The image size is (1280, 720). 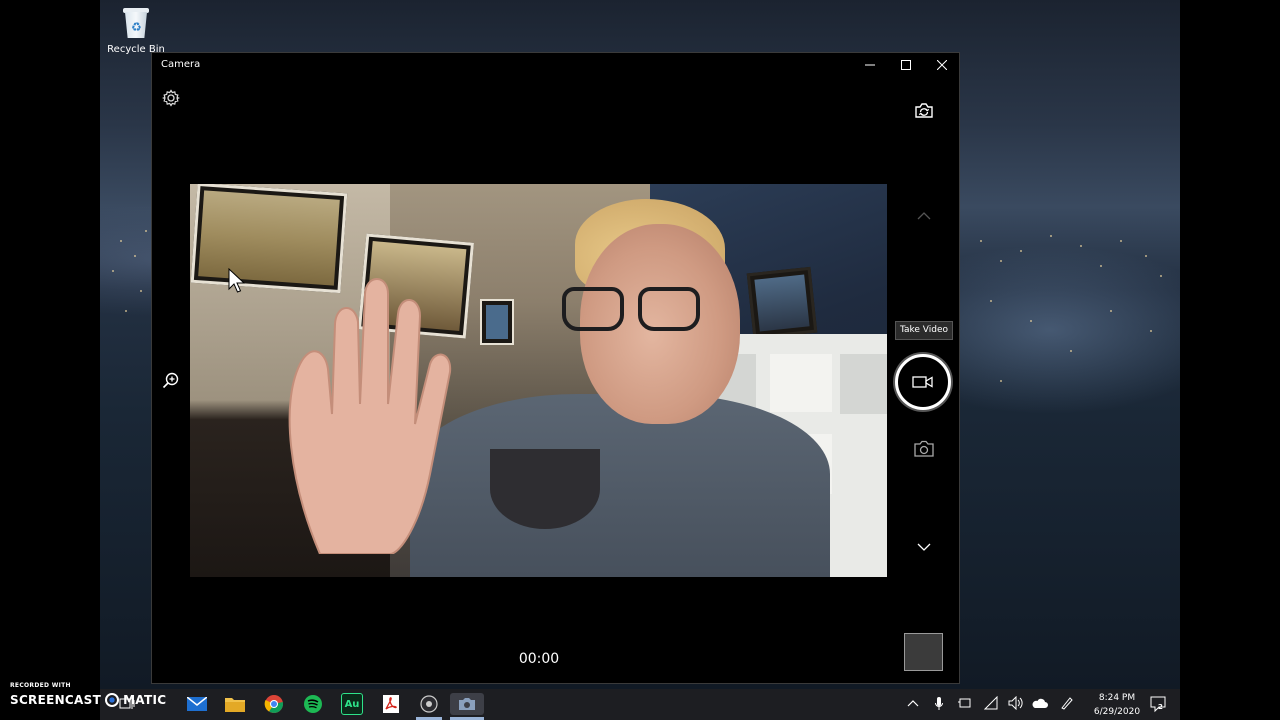 What do you see at coordinates (924, 547) in the screenshot?
I see `chevron-down-icon` at bounding box center [924, 547].